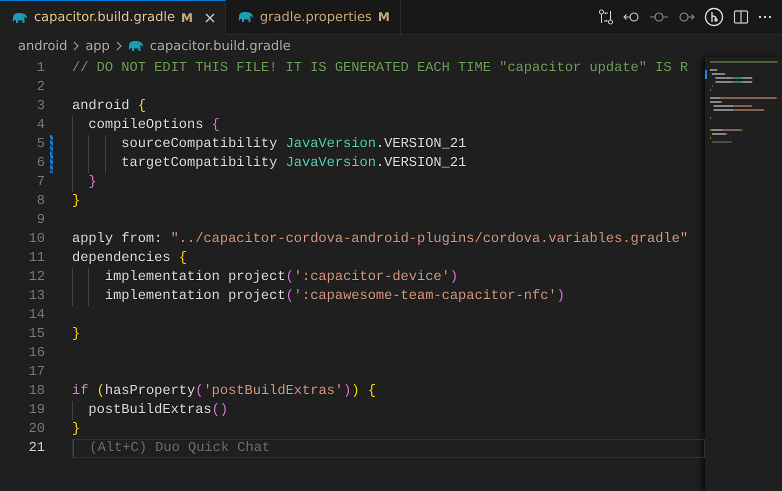 This screenshot has width=782, height=491. What do you see at coordinates (40, 202) in the screenshot?
I see `line-number: 8` at bounding box center [40, 202].